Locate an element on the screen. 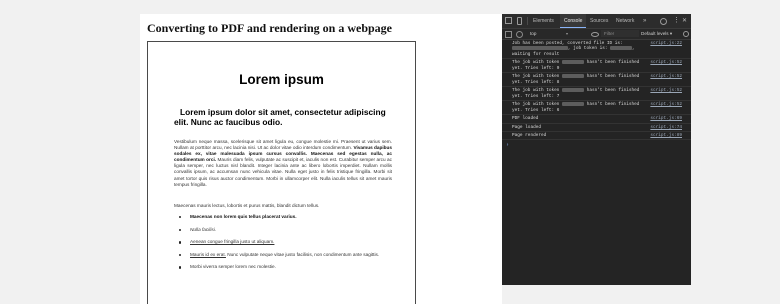 Image resolution: width=780 pixels, height=304 pixels. log-text: , job token is: is located at coordinates (589, 49).